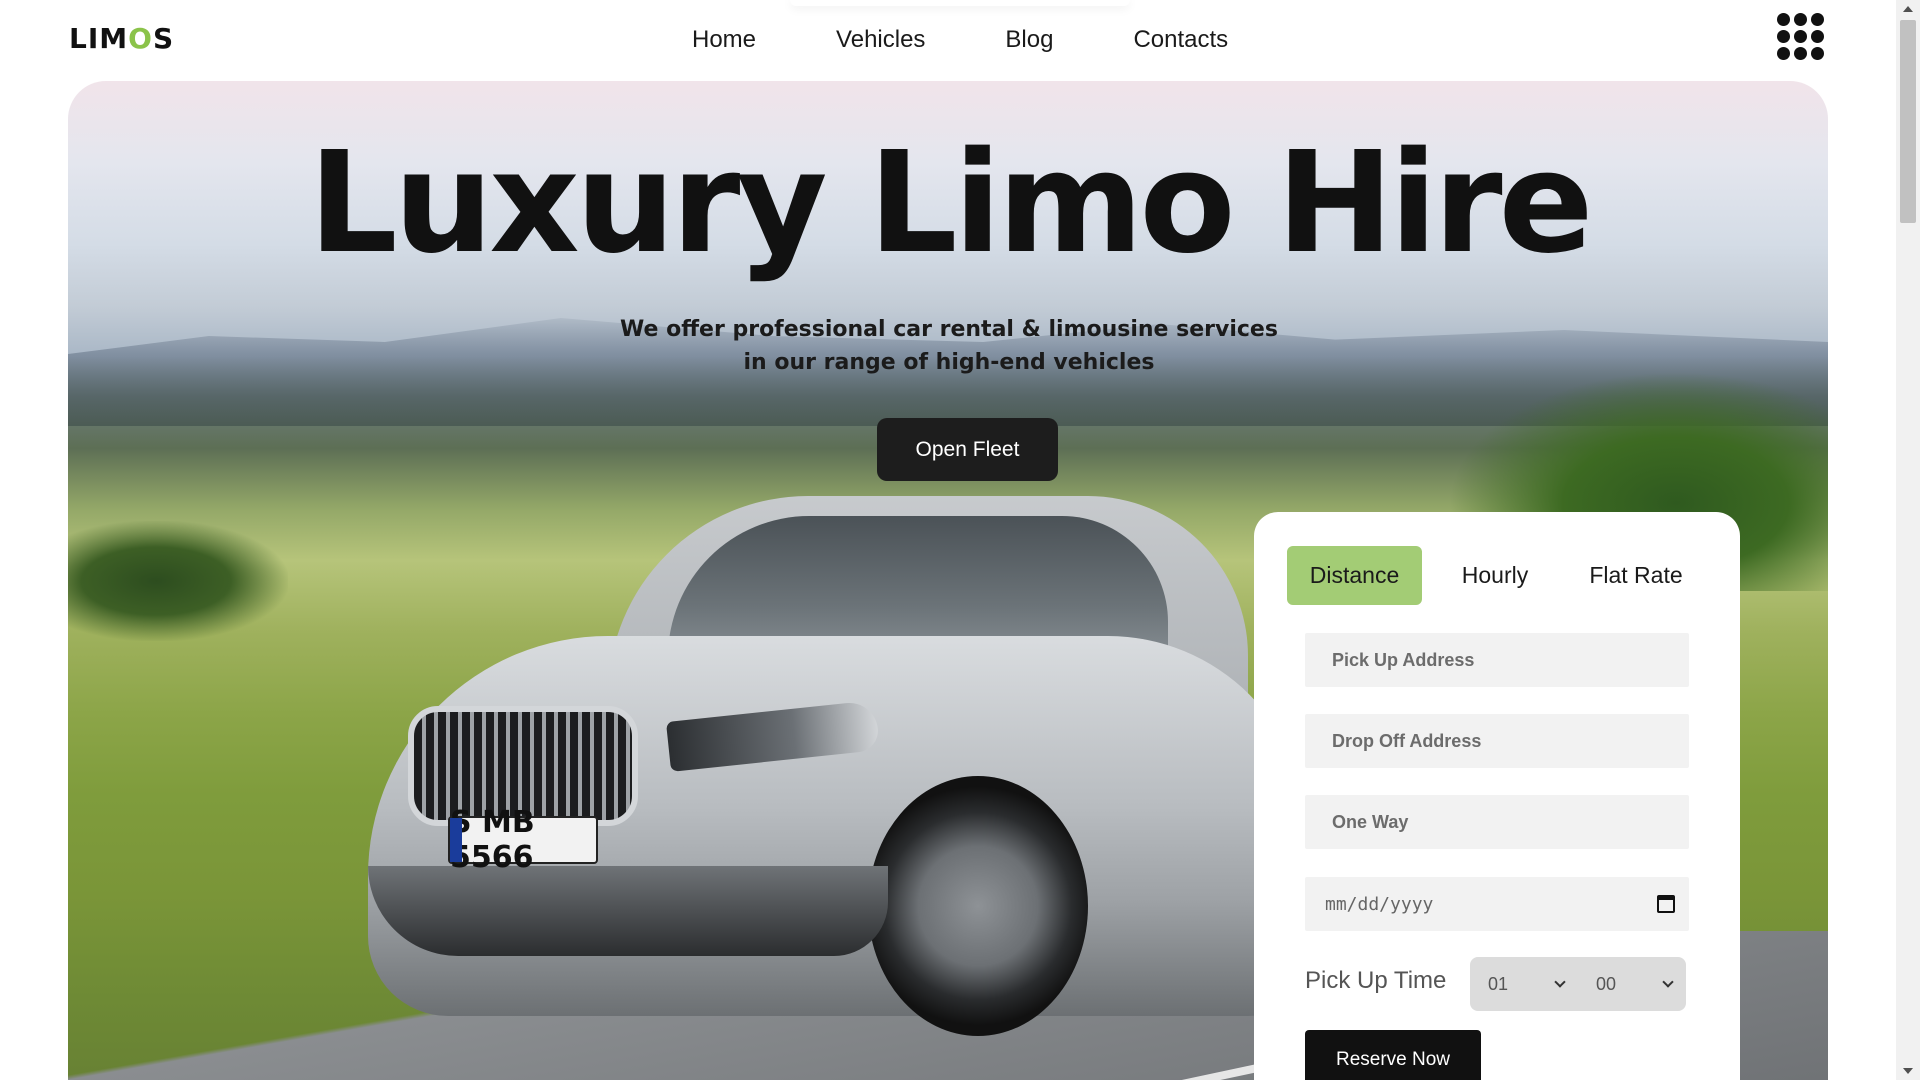 The height and width of the screenshot is (1080, 1920). I want to click on main-nav: Home Vehicles Blog Contacts, so click(960, 40).